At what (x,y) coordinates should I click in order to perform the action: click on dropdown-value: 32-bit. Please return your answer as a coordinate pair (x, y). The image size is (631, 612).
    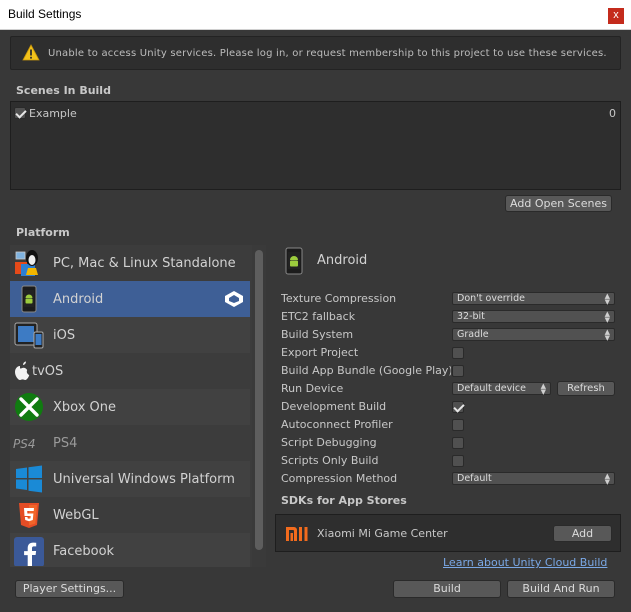
    Looking at the image, I should click on (471, 316).